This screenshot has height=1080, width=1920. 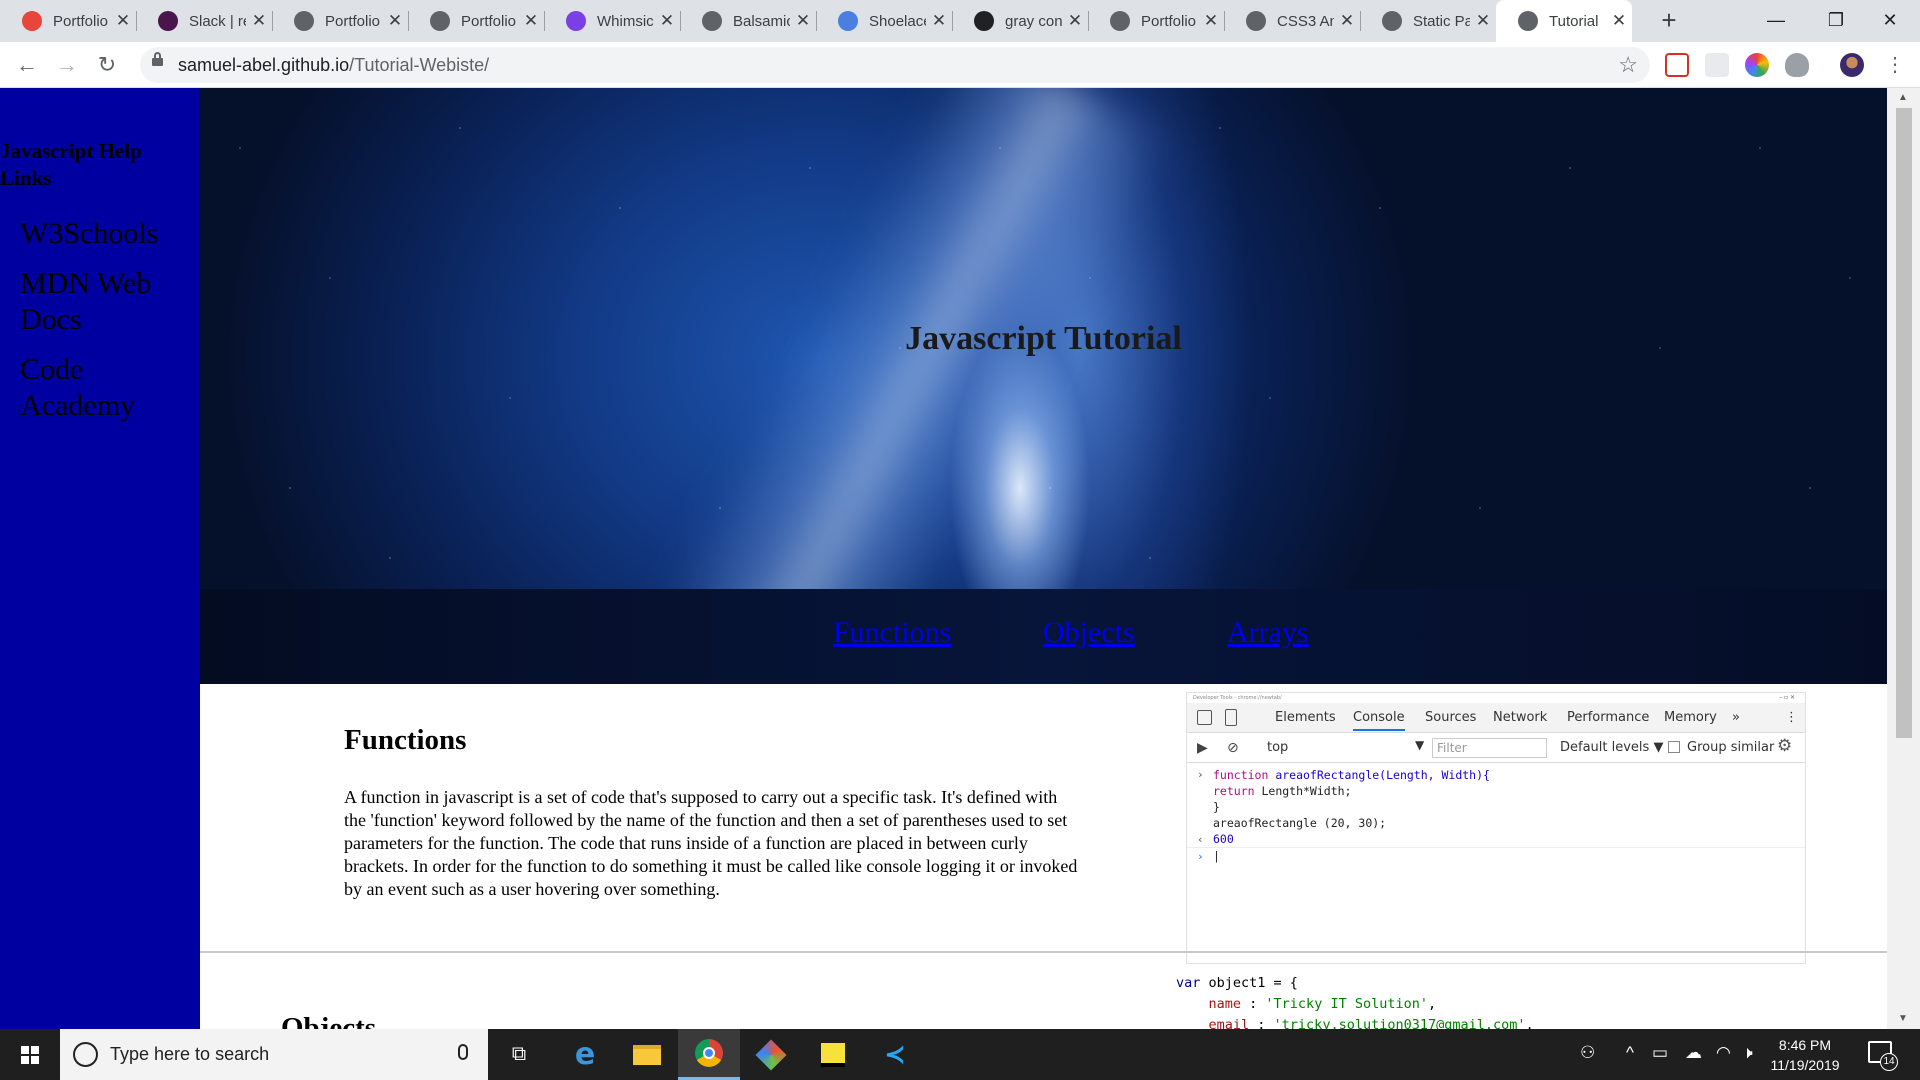 I want to click on tab-title: Whimsic, so click(x=625, y=21).